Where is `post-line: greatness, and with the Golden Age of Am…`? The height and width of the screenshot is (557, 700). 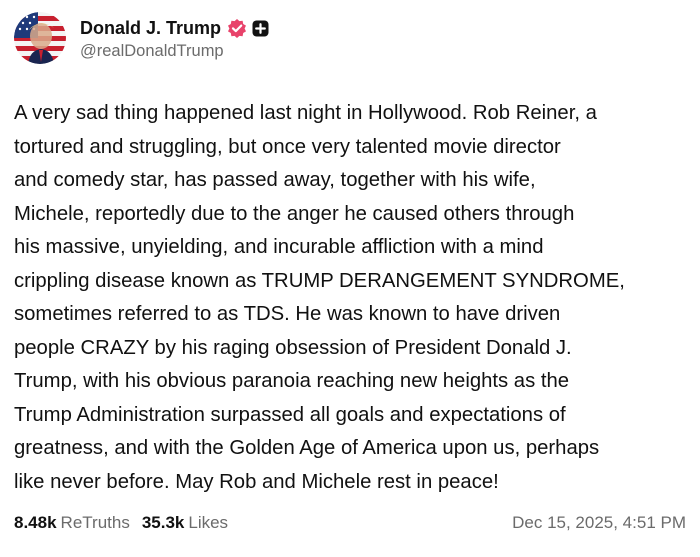
post-line: greatness, and with the Golden Age of Am… is located at coordinates (307, 448).